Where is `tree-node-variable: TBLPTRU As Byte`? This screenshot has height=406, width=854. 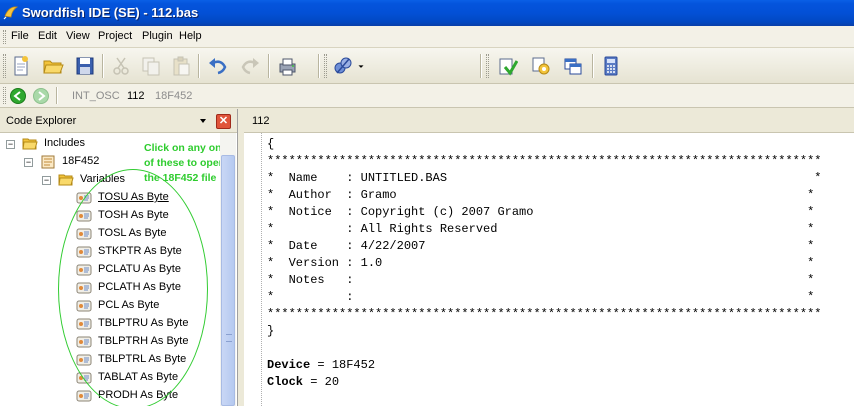
tree-node-variable: TBLPTRU As Byte is located at coordinates (100, 324).